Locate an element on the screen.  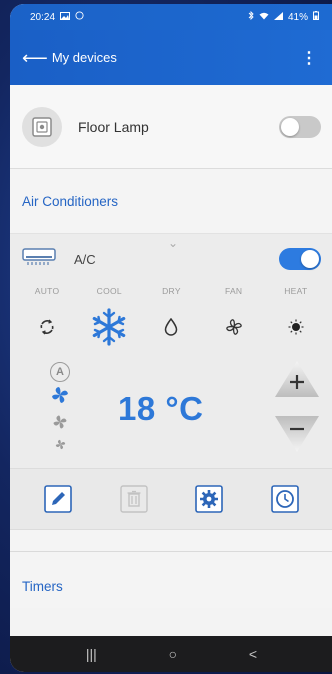
back-arrow-icon: ⟵ is located at coordinates (35, 57).